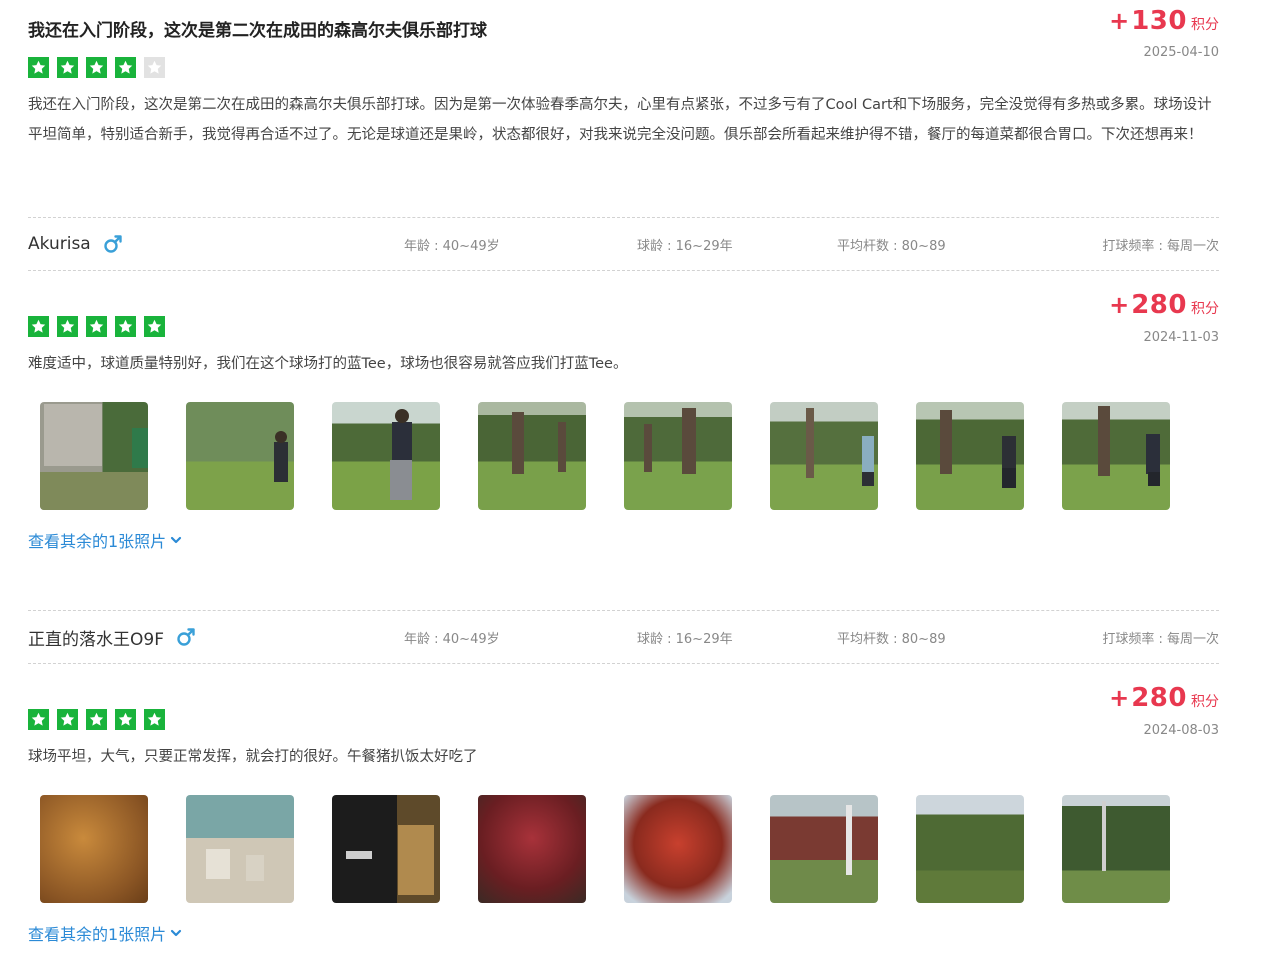 This screenshot has height=954, width=1269. Describe the element at coordinates (154, 67) in the screenshot. I see `star-empty-icon` at that location.